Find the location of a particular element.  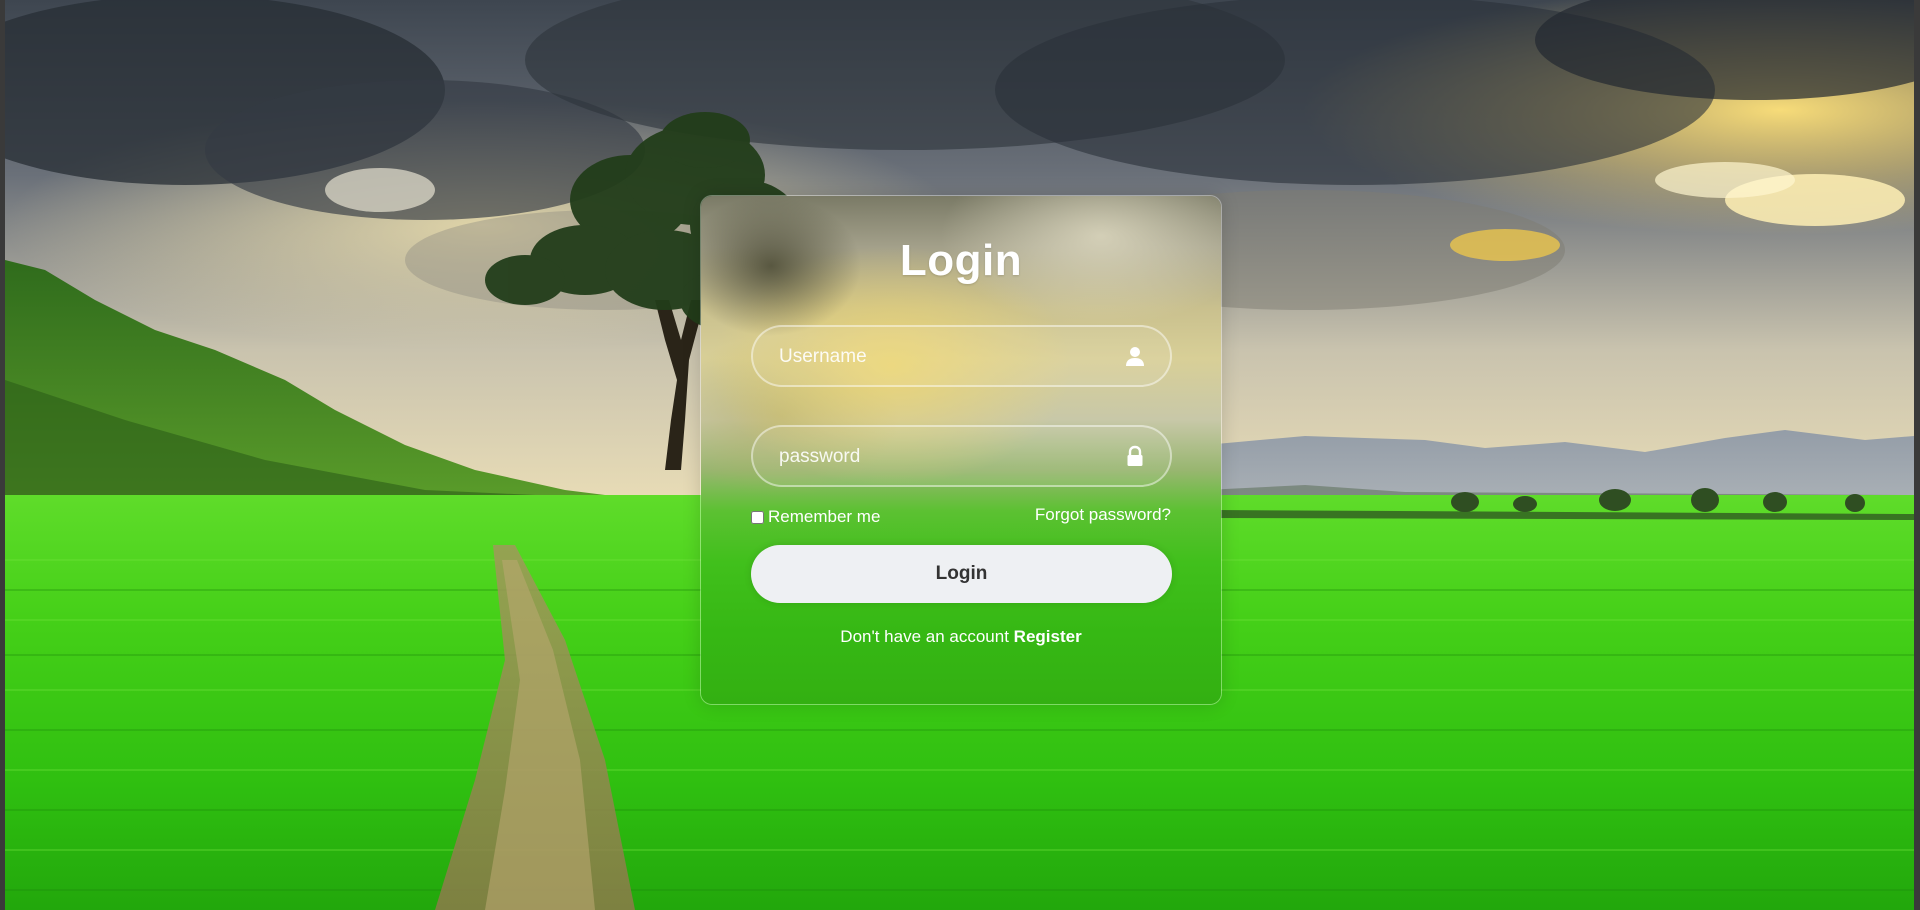

password-field is located at coordinates (961, 456).